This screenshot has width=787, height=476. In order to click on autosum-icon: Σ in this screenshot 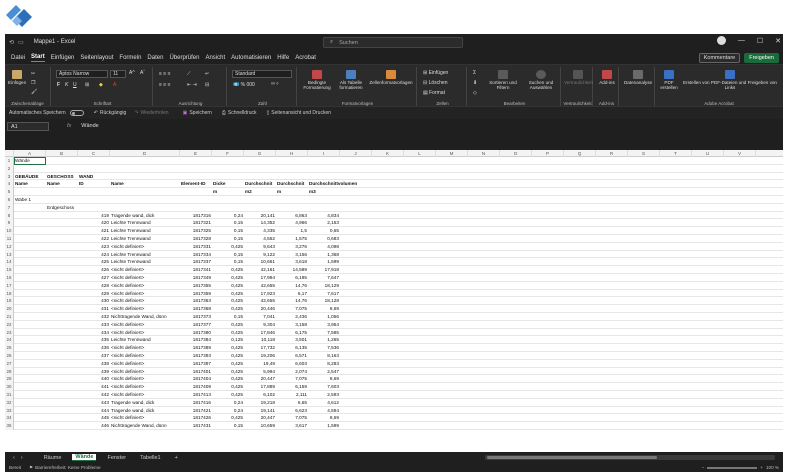, I will do `click(474, 73)`.